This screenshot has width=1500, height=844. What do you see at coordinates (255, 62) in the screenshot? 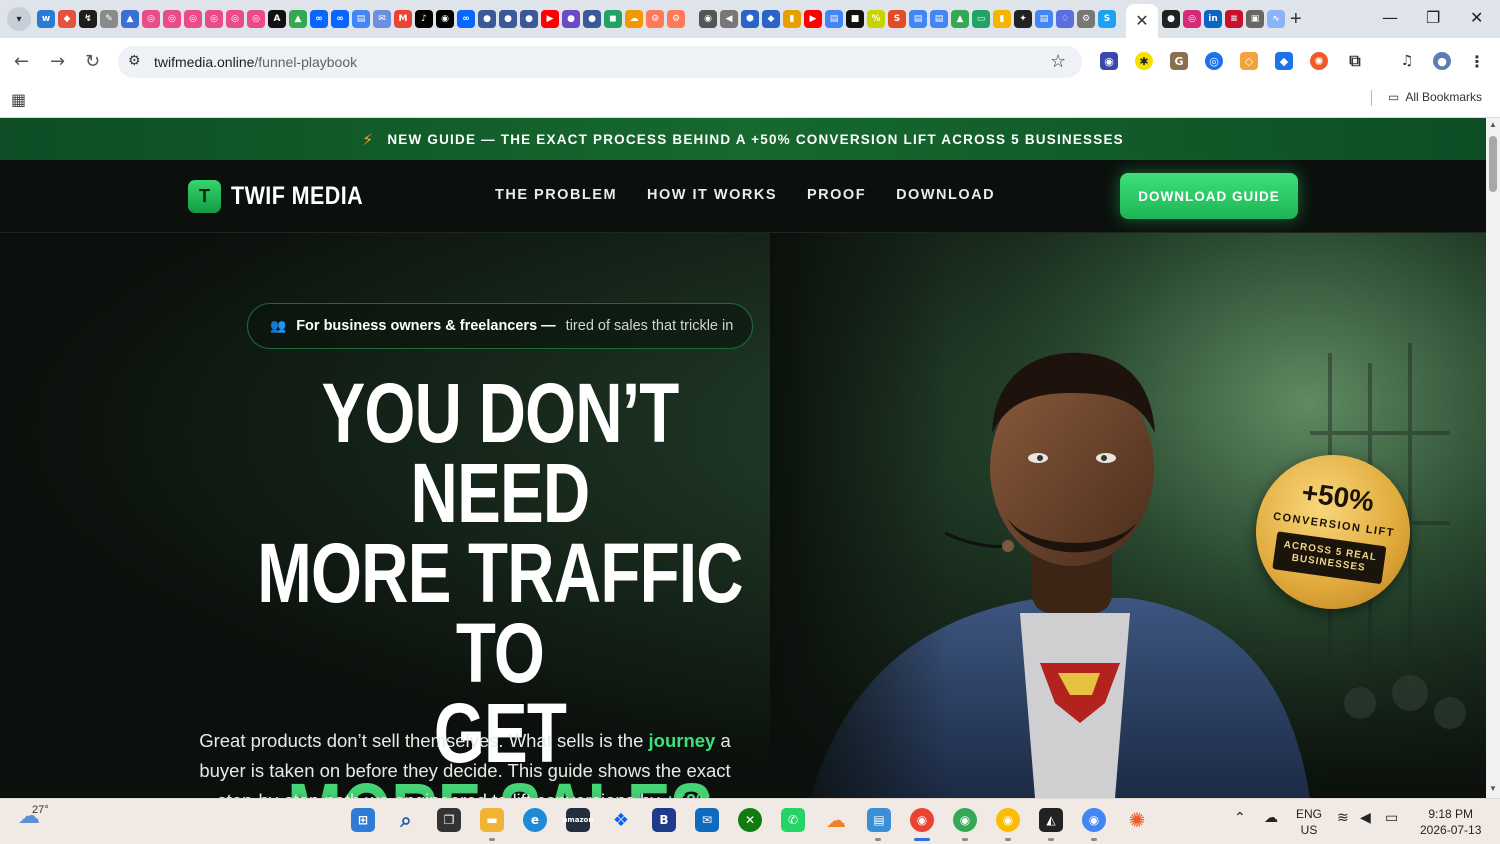
I see `url-text: twifmedia.online/funnel-playbook` at bounding box center [255, 62].